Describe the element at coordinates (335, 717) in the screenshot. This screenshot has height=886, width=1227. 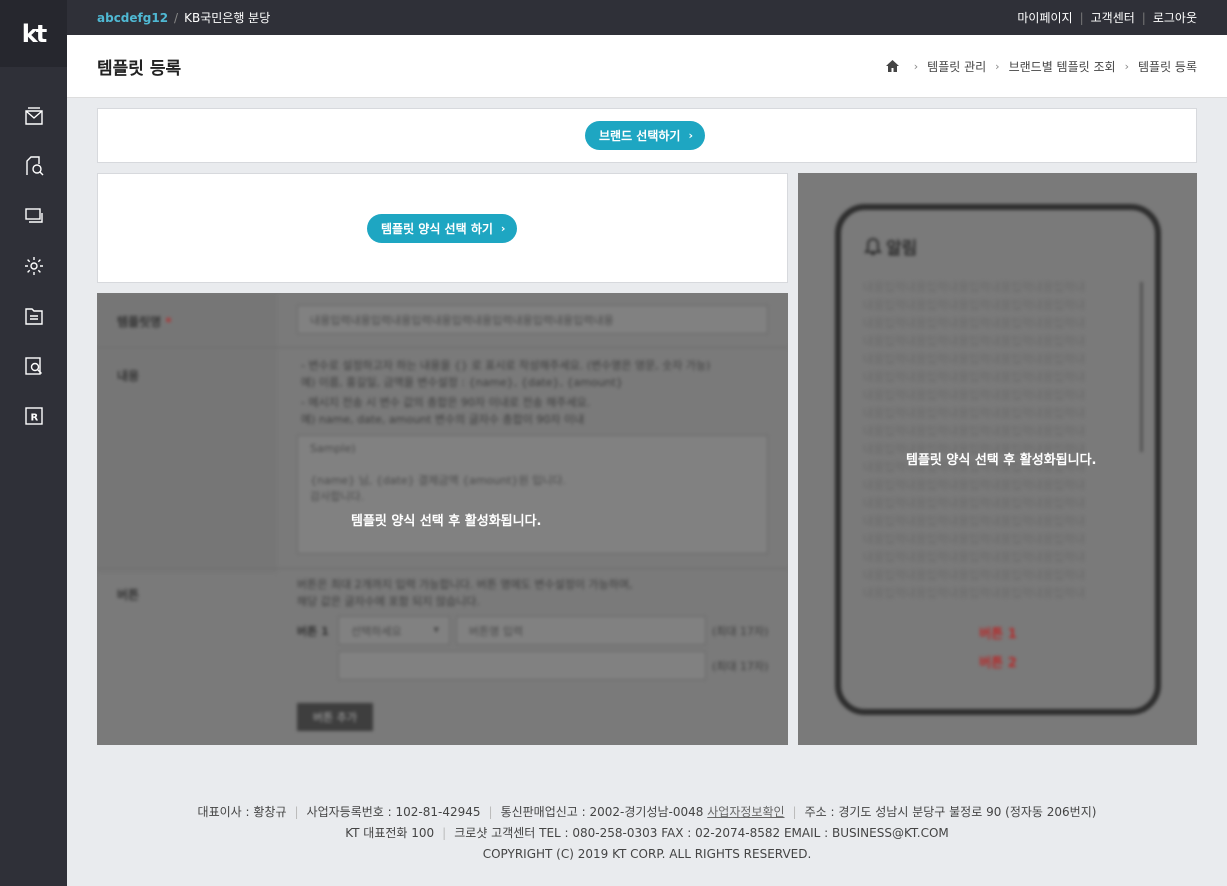
I see `add-button: 버튼 추가` at that location.